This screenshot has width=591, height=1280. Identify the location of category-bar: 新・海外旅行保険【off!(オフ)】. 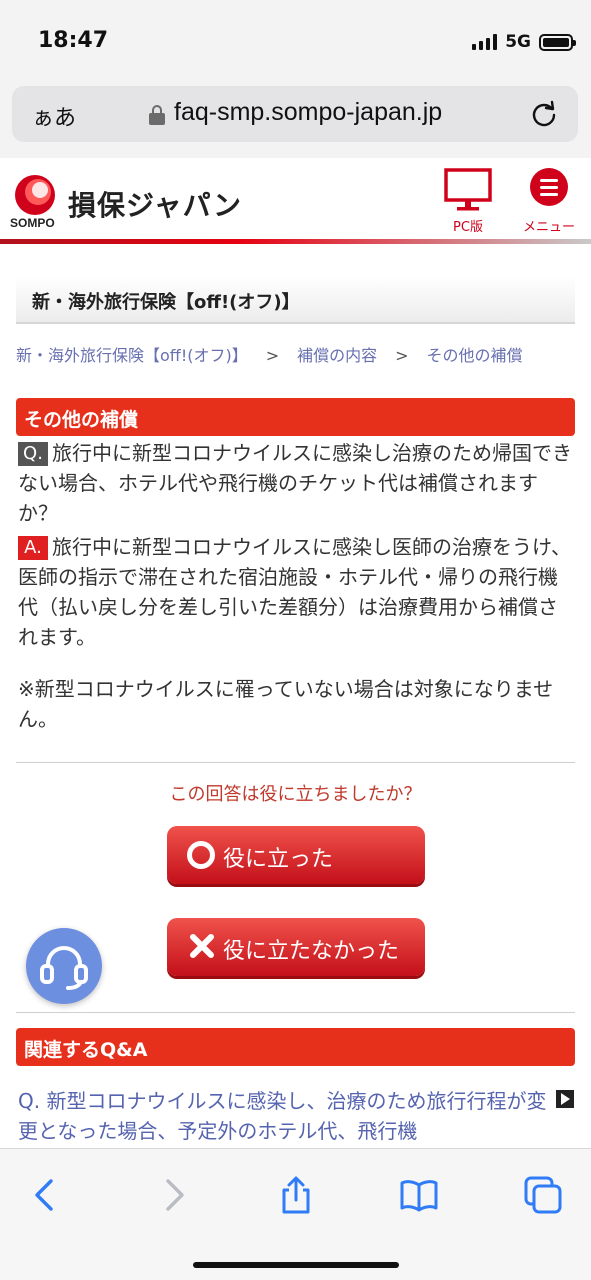
(295, 300).